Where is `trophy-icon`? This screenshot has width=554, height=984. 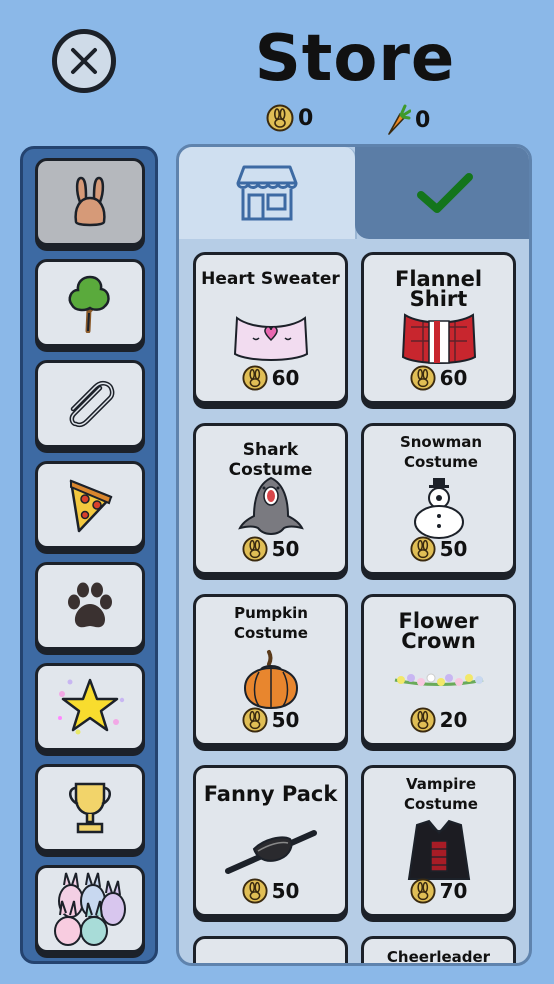 trophy-icon is located at coordinates (90, 808).